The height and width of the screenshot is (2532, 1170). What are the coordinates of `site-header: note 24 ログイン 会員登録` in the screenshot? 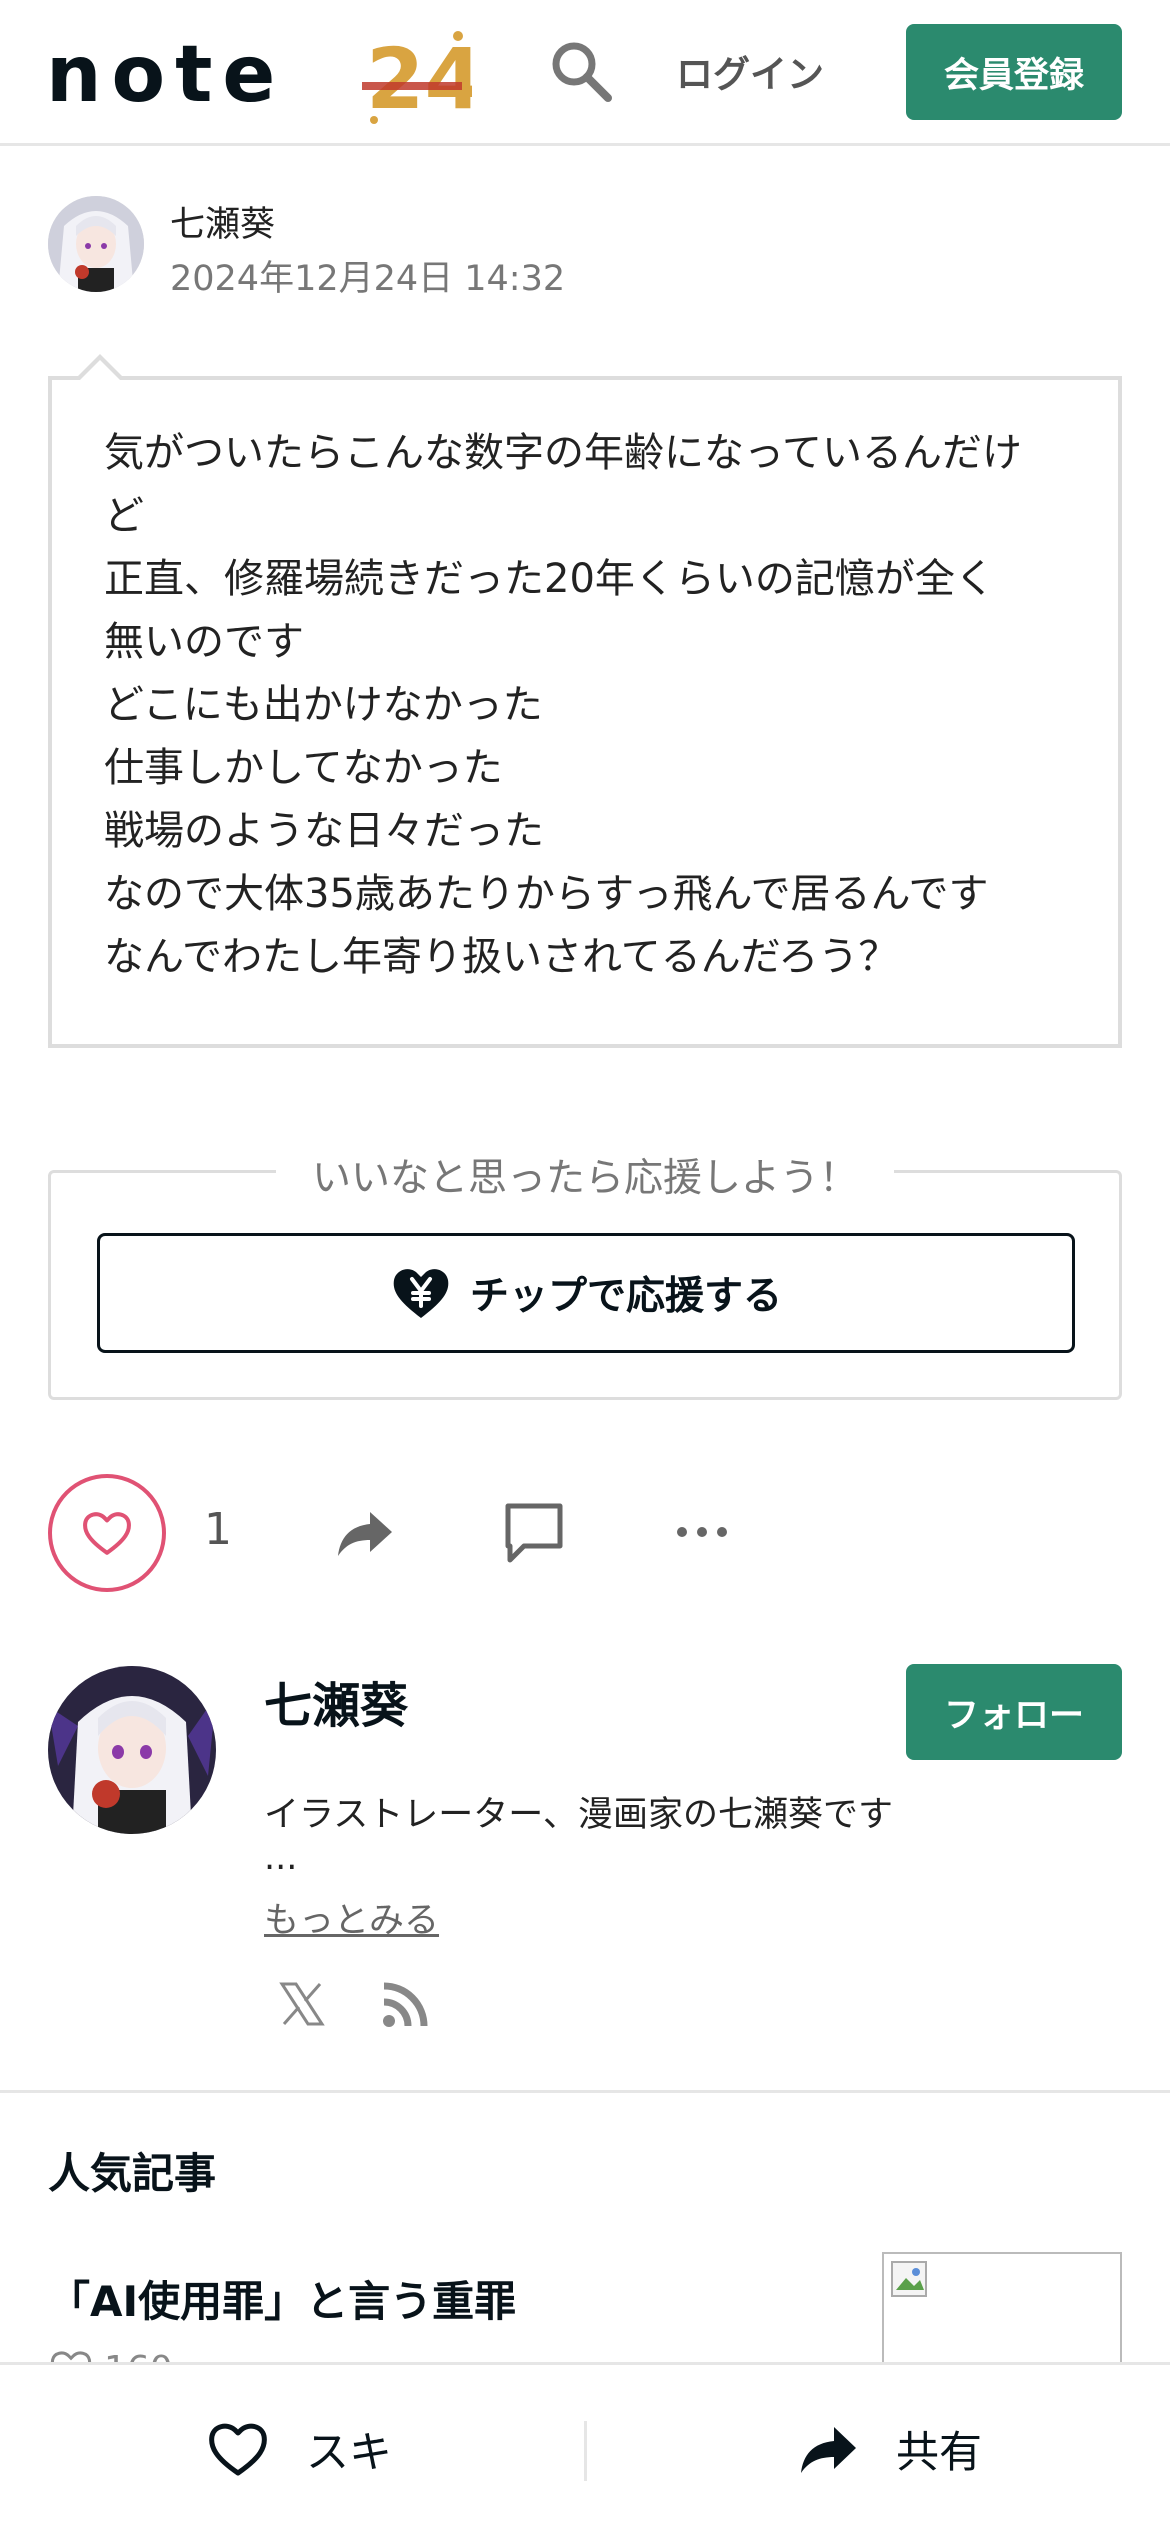 It's located at (585, 73).